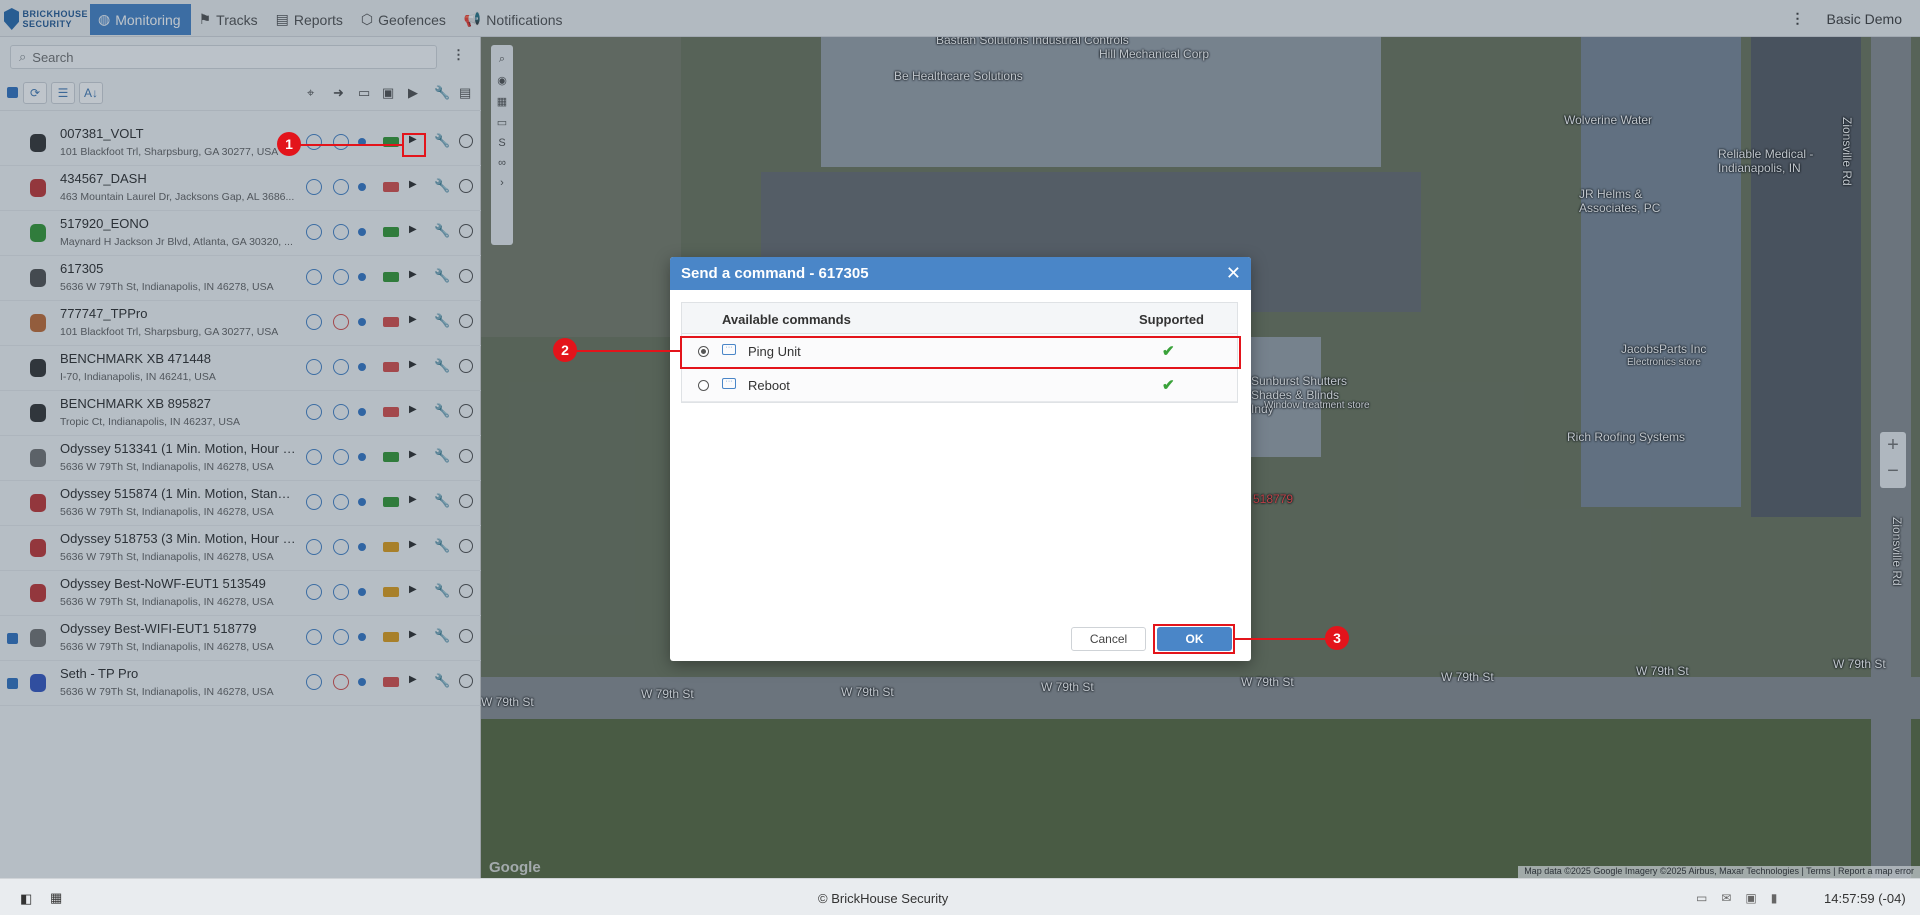  Describe the element at coordinates (1168, 385) in the screenshot. I see `supported-check-icon: ✔` at that location.